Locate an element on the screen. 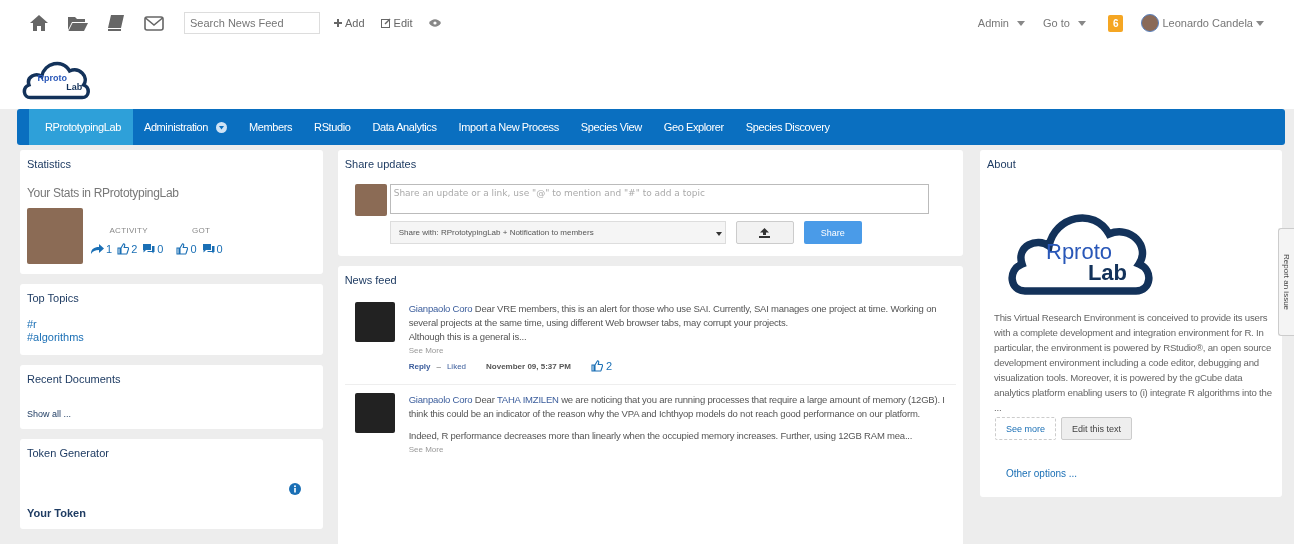  nav-tab: RStudio is located at coordinates (332, 127).